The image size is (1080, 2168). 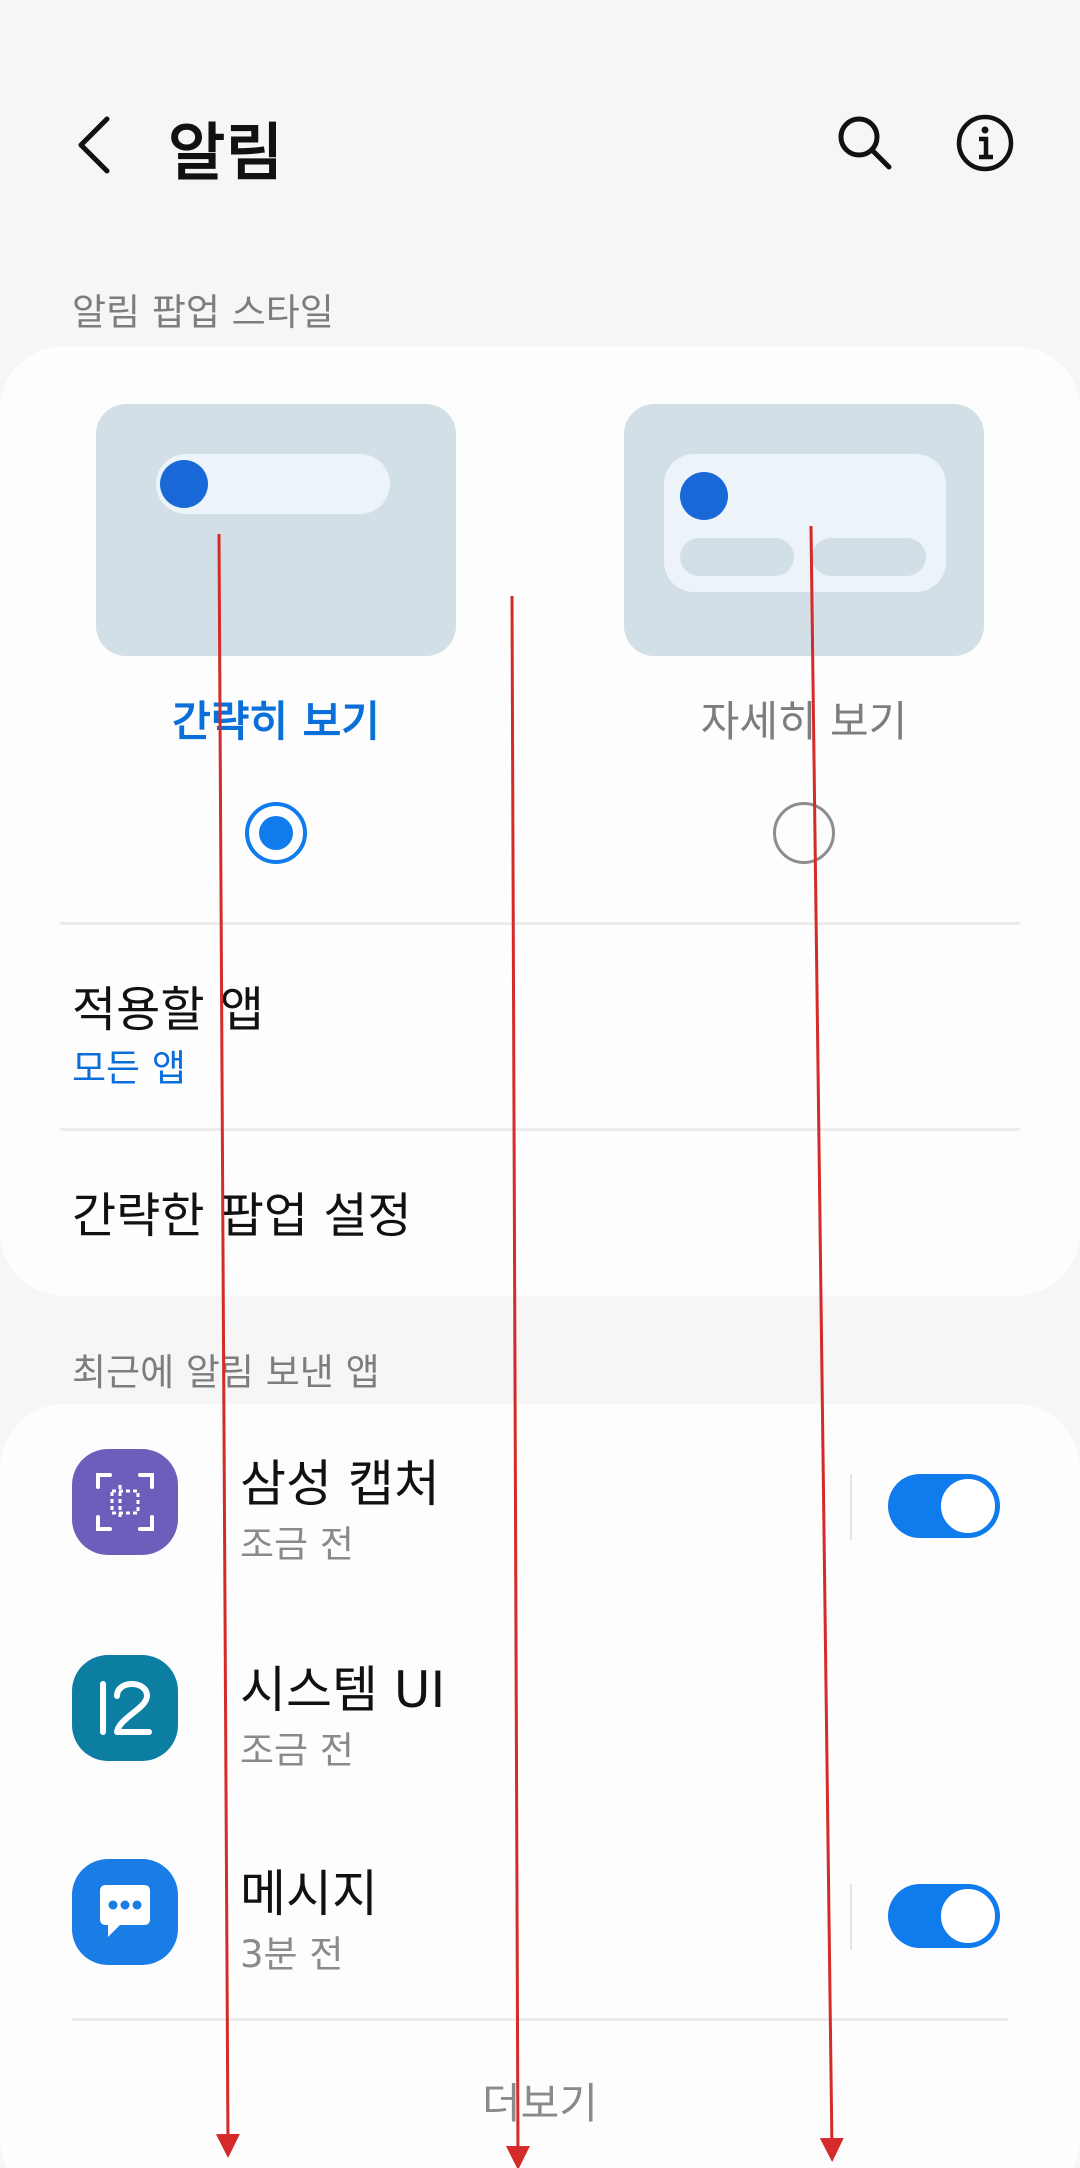 I want to click on page-title: 알림, so click(x=226, y=152).